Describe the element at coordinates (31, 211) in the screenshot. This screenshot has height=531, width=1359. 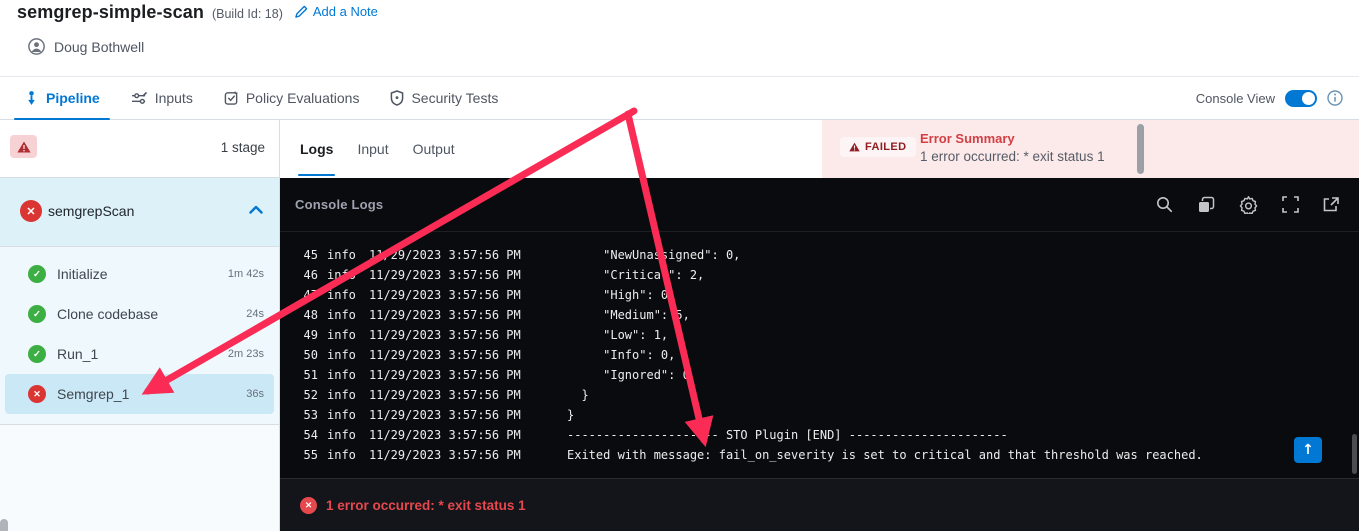
I see `stage-failed-icon` at that location.